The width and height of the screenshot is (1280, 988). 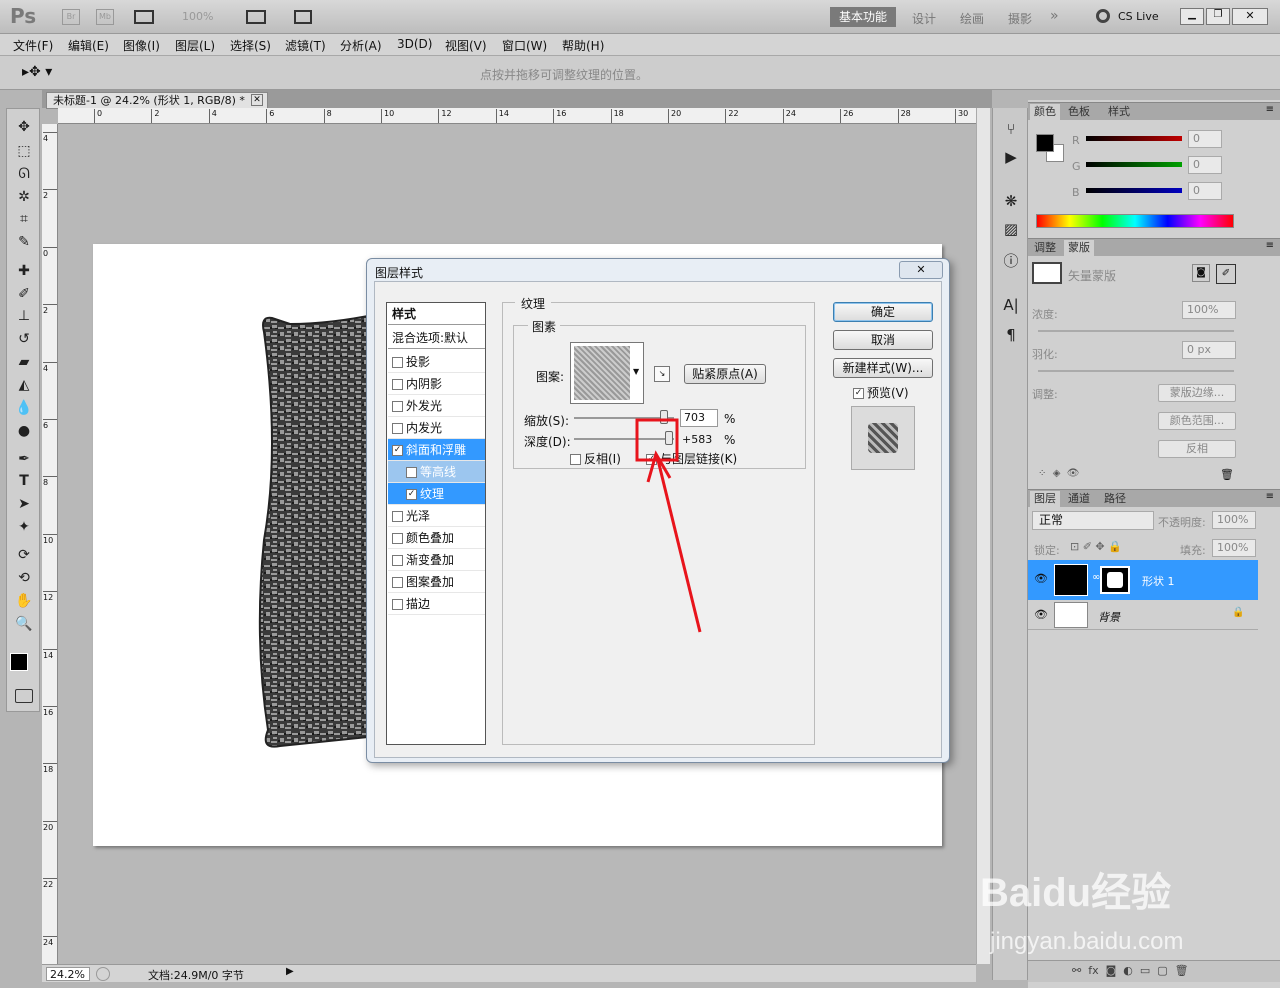 What do you see at coordinates (436, 338) in the screenshot?
I see `blending-options-item: 混合选项:默认` at bounding box center [436, 338].